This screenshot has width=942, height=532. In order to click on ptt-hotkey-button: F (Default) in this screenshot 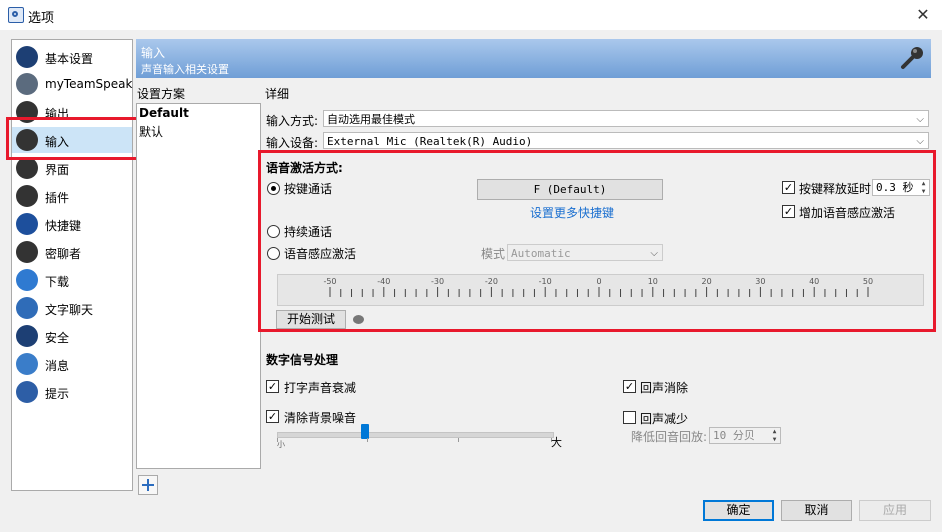, I will do `click(570, 189)`.